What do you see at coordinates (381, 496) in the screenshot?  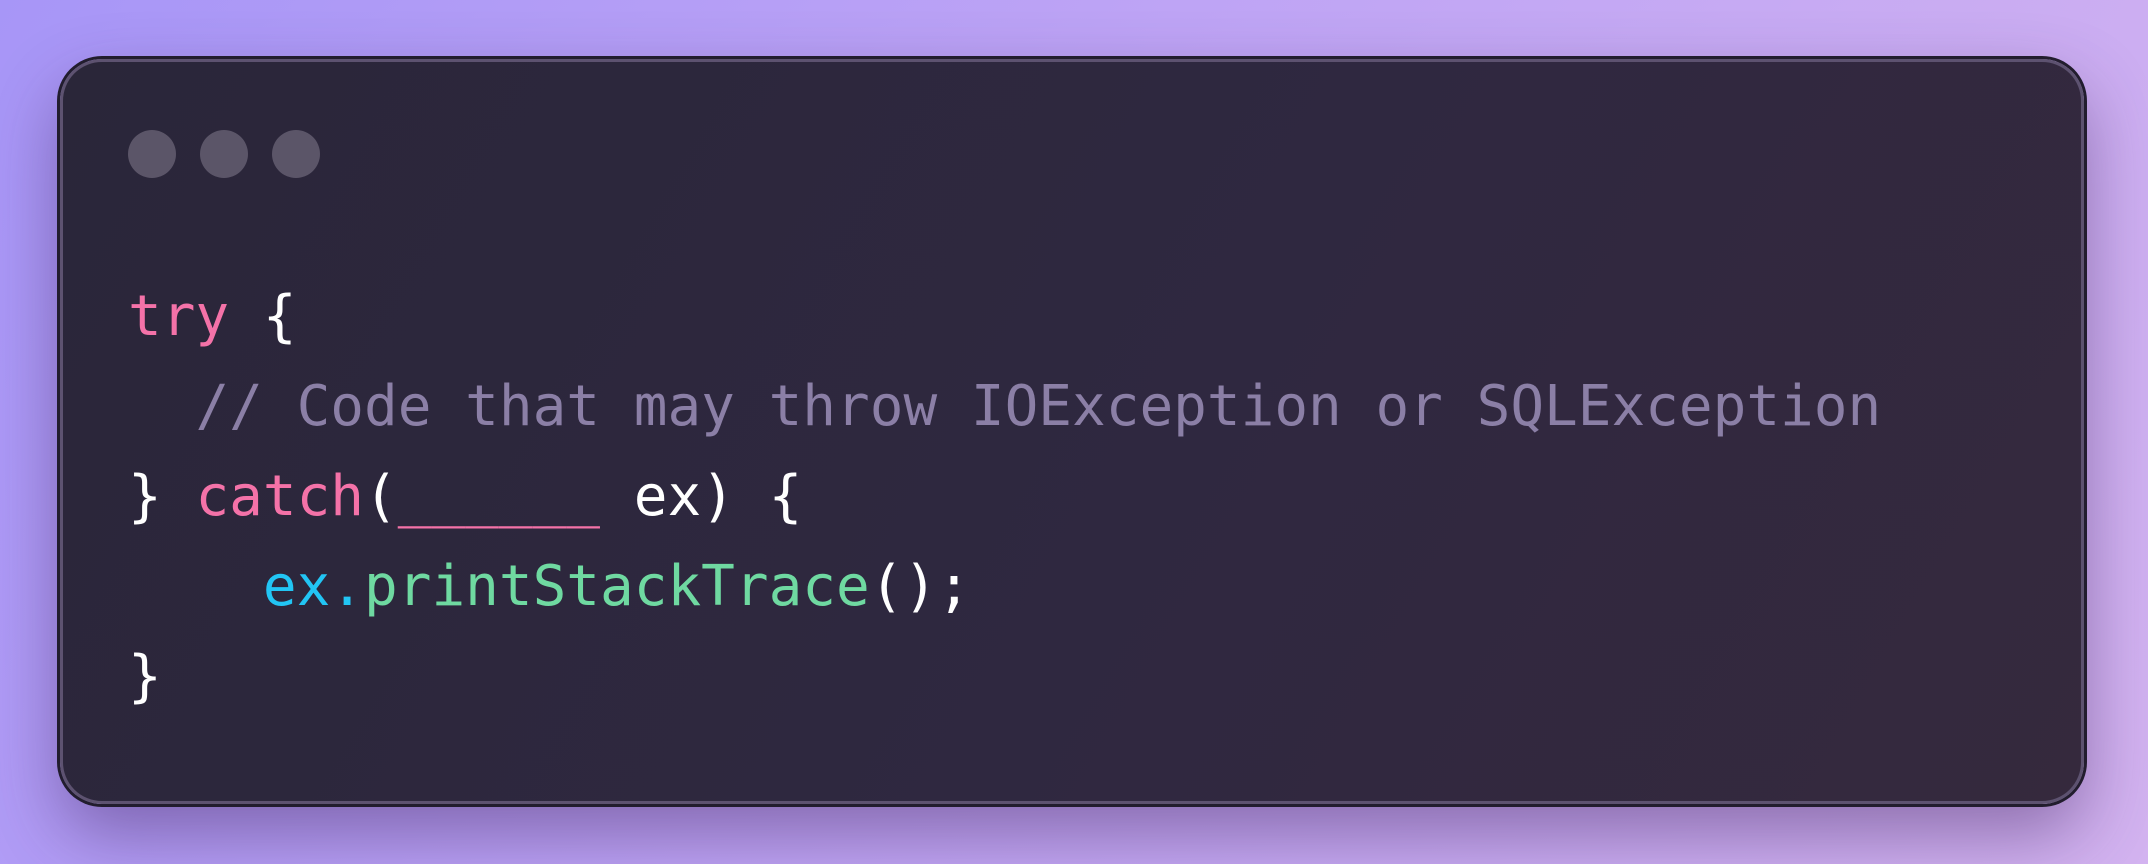 I see `code-token-plain: (` at bounding box center [381, 496].